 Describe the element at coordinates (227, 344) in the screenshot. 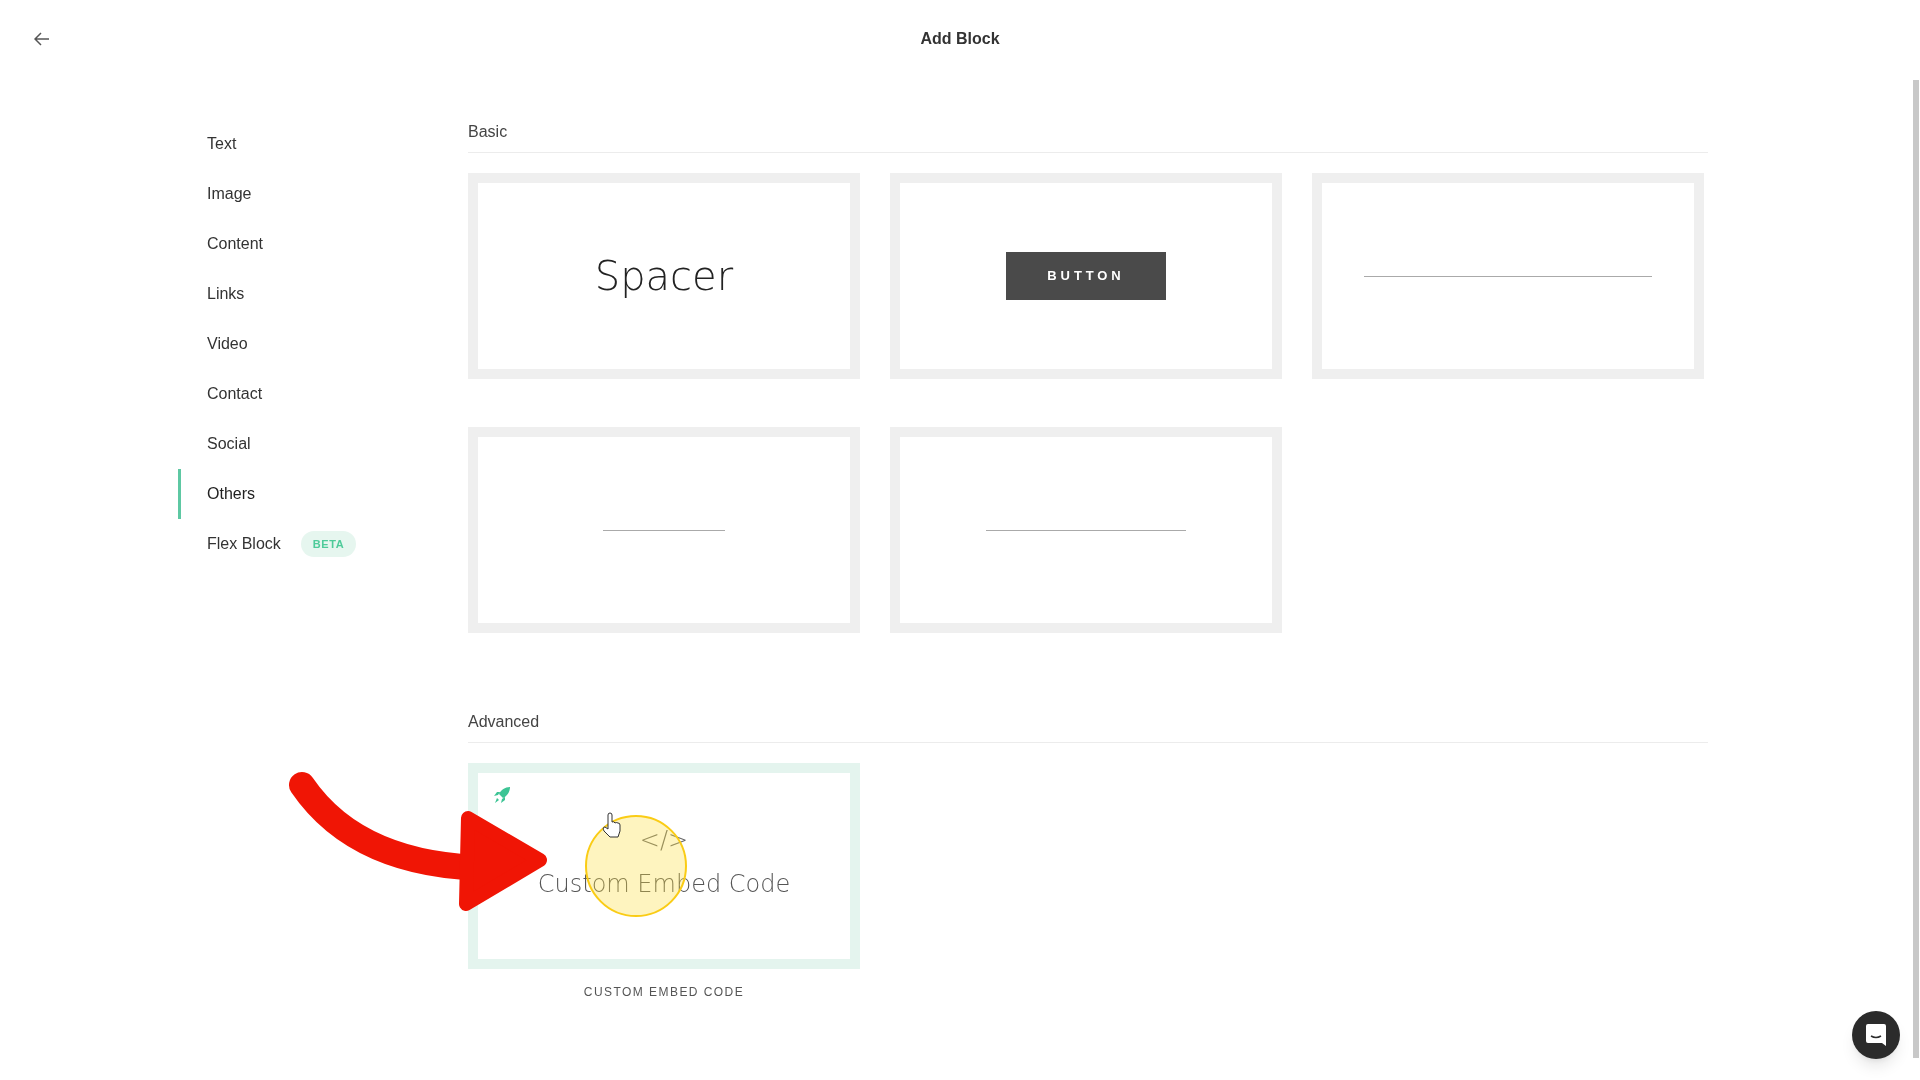

I see `sidebar-item: Video` at that location.